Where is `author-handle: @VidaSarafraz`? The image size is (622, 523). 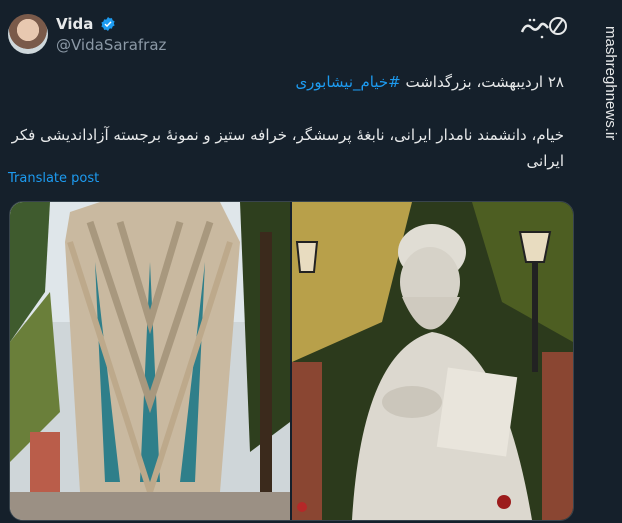
author-handle: @VidaSarafraz is located at coordinates (111, 45).